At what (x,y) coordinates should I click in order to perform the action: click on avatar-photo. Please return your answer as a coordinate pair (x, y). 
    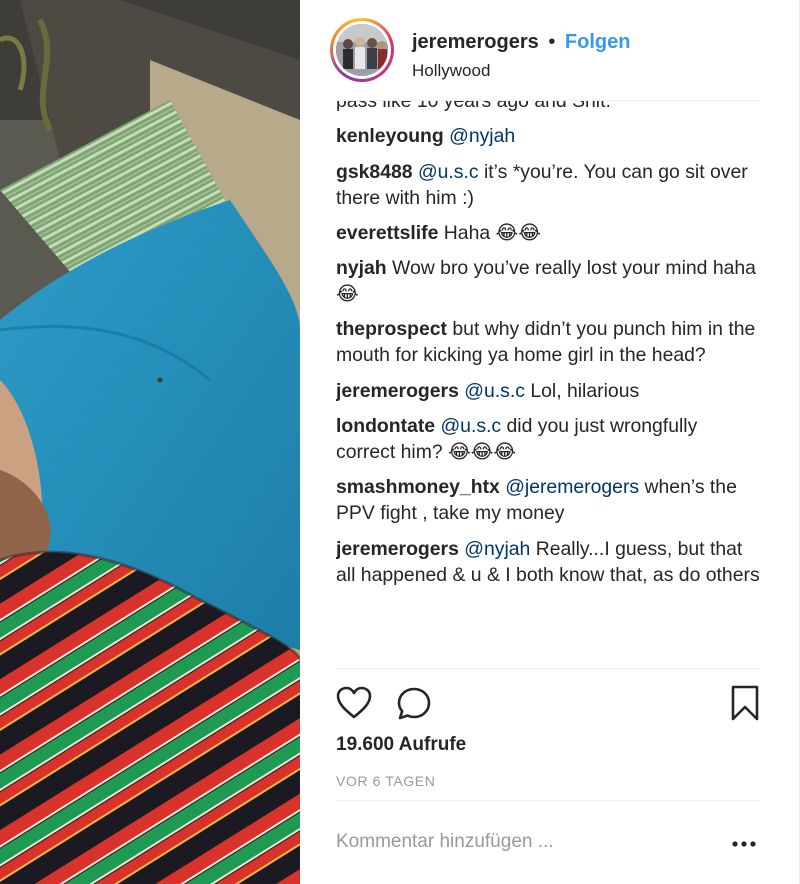
    Looking at the image, I should click on (362, 50).